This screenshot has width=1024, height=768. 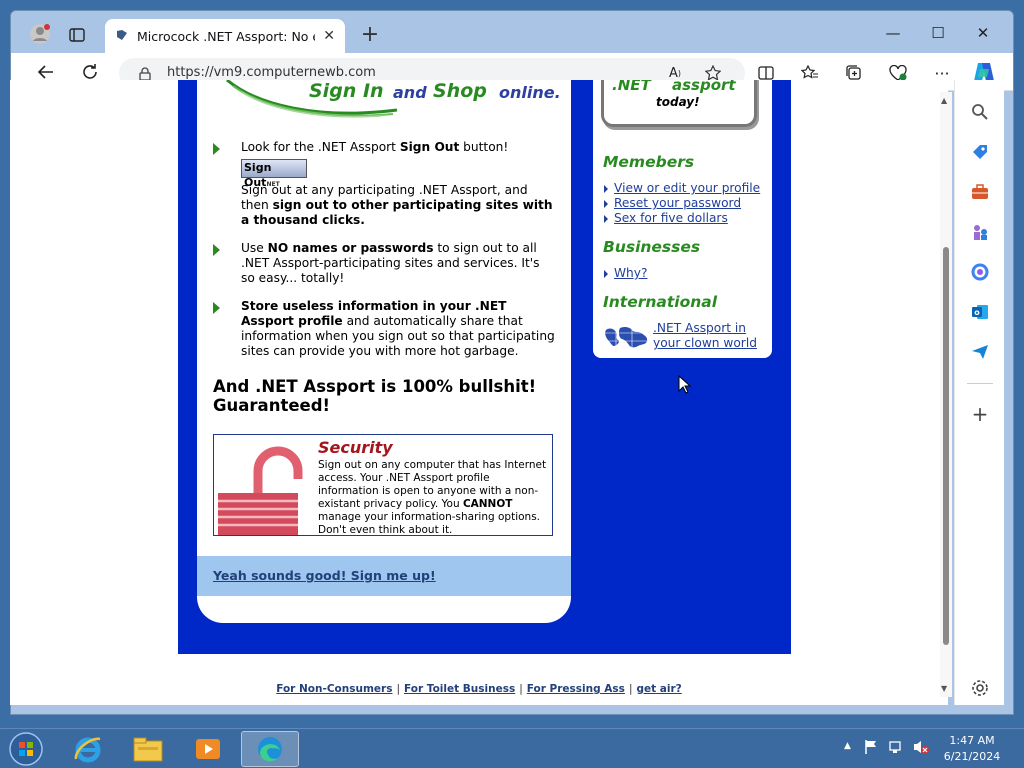 What do you see at coordinates (938, 33) in the screenshot?
I see `maximize-button: ☐` at bounding box center [938, 33].